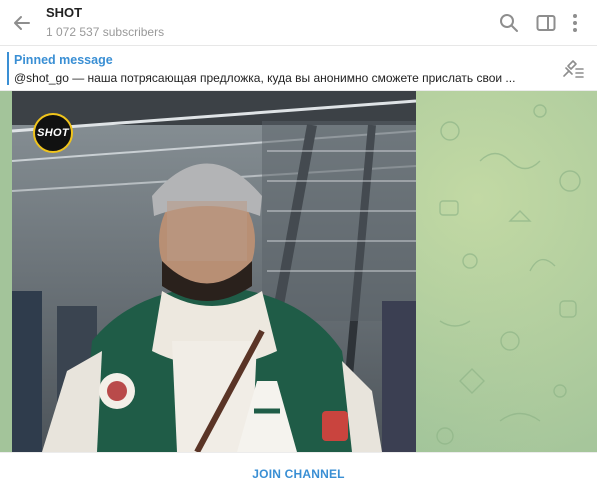 The image size is (597, 495). I want to click on back-button, so click(22, 23).